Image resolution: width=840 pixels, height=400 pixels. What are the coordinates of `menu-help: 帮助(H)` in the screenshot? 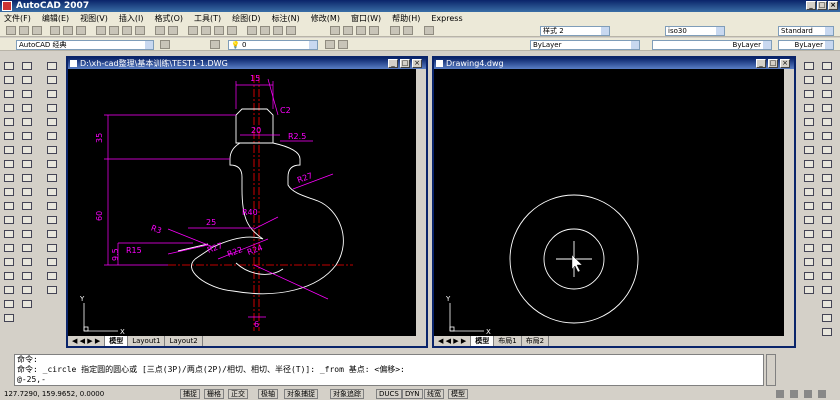 It's located at (406, 18).